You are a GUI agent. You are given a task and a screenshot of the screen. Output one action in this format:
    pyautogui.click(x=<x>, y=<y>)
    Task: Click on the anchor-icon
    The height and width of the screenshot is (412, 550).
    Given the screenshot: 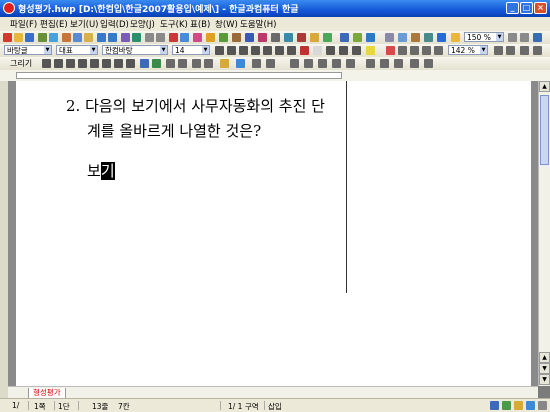 What is the action you would take?
    pyautogui.click(x=428, y=63)
    